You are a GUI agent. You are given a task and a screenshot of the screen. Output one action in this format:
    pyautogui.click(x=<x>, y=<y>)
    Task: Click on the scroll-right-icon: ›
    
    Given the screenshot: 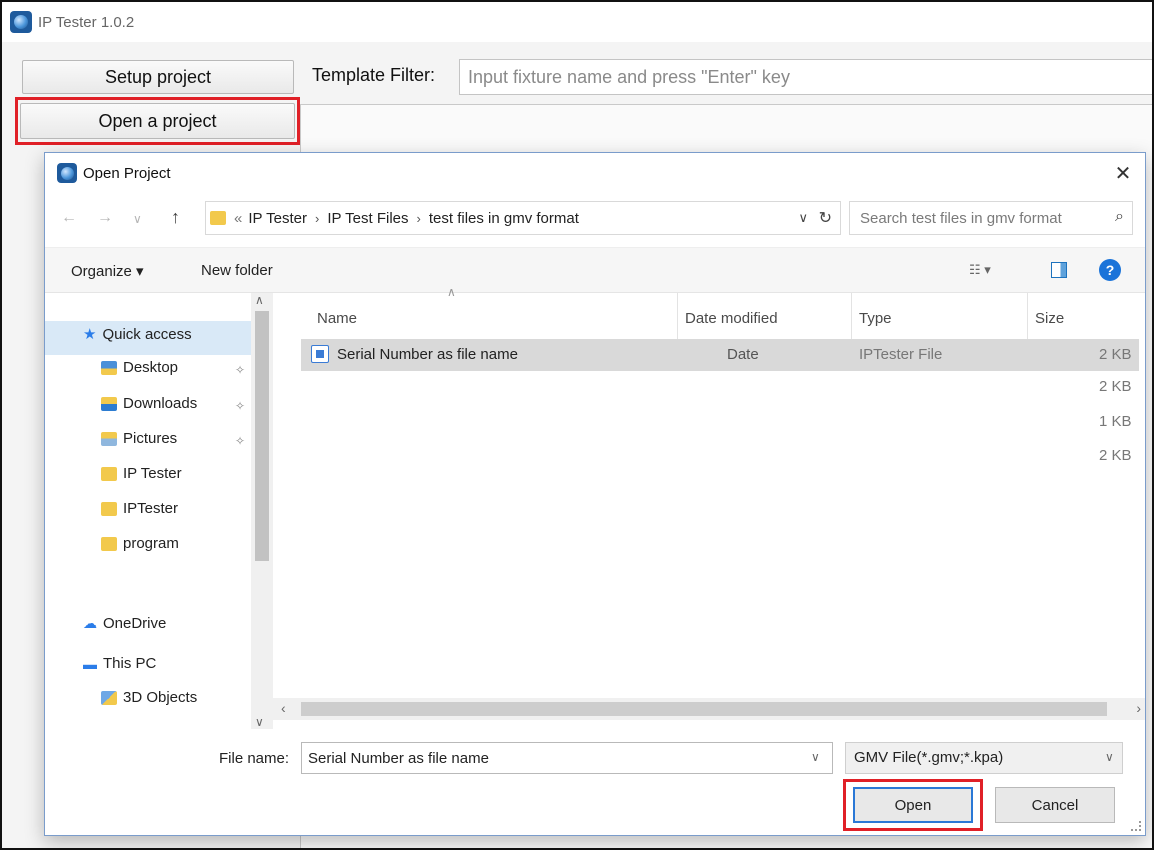 What is the action you would take?
    pyautogui.click(x=1138, y=708)
    